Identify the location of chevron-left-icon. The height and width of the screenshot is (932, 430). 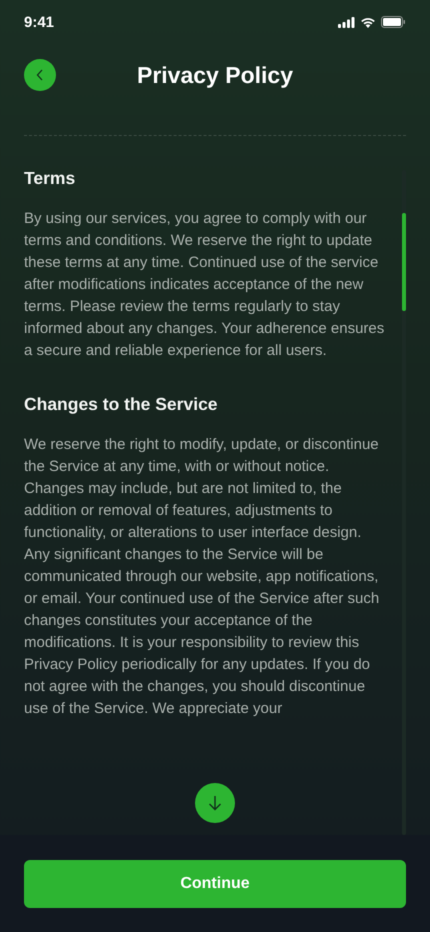
(40, 75).